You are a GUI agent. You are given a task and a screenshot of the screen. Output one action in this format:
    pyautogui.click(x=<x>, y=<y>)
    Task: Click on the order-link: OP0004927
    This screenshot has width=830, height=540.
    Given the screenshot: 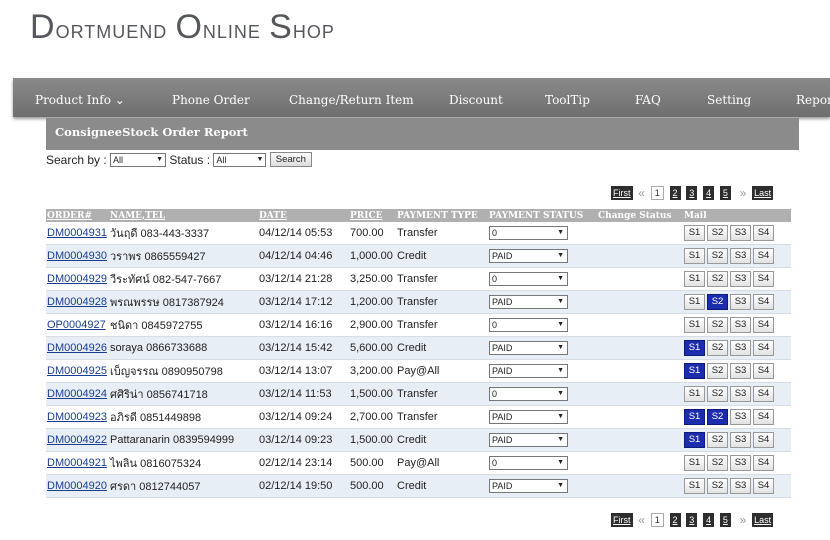 What is the action you would take?
    pyautogui.click(x=76, y=325)
    